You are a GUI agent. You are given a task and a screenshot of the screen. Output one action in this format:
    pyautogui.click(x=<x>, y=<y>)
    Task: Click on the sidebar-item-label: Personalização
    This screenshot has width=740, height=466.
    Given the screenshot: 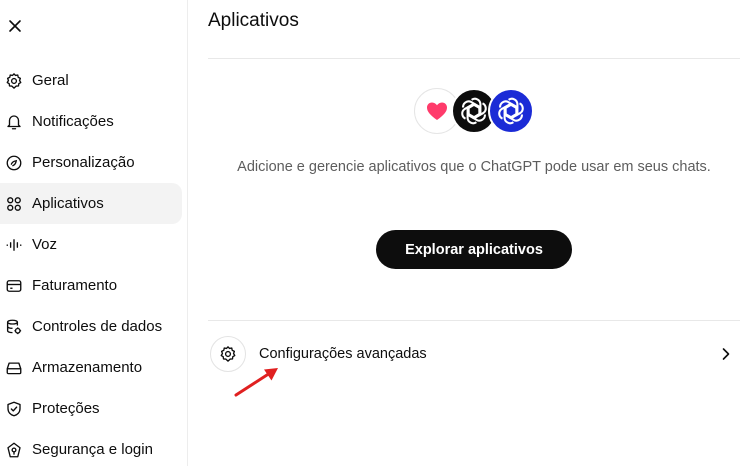 What is the action you would take?
    pyautogui.click(x=83, y=162)
    